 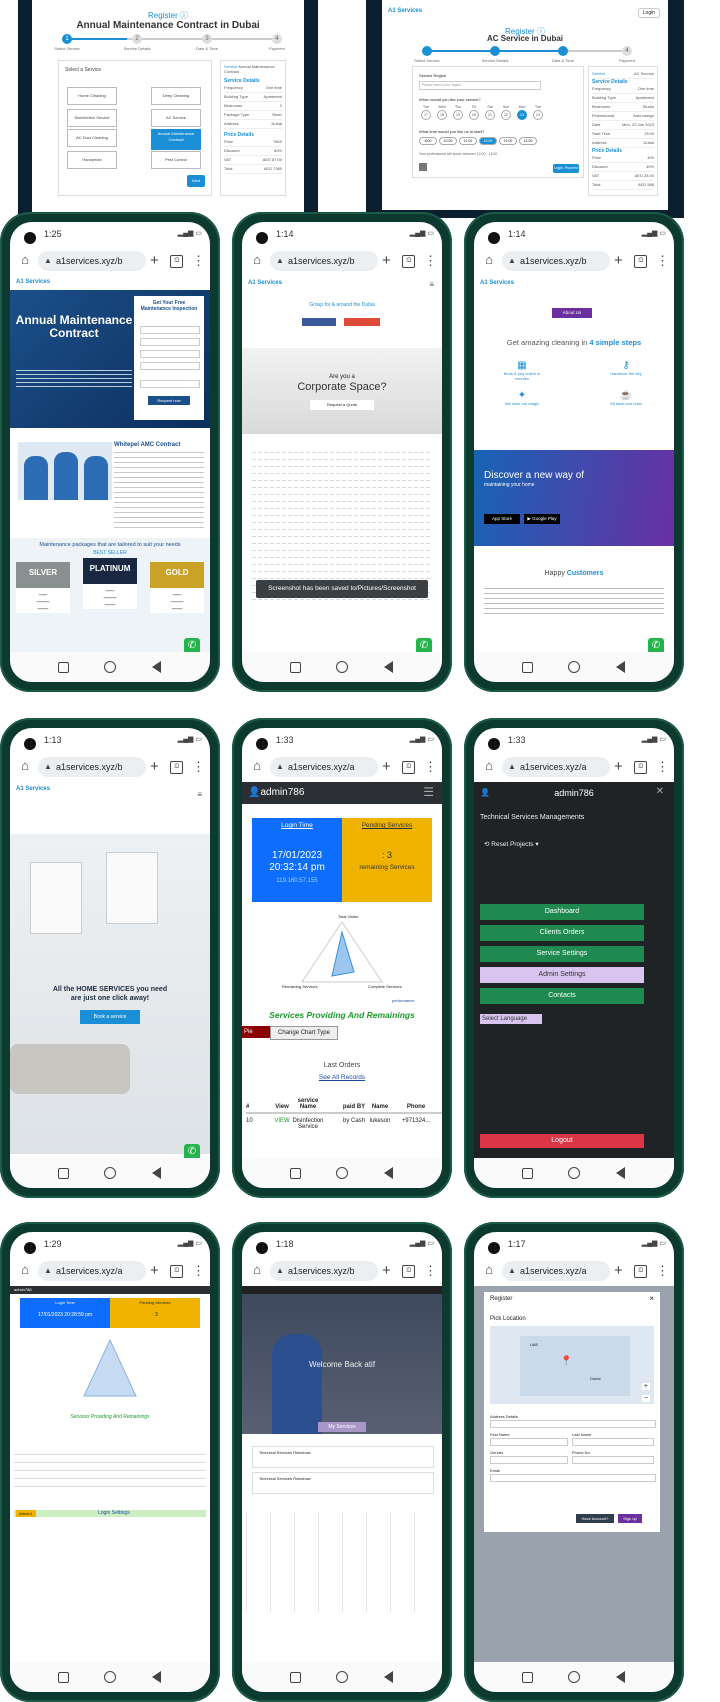 What do you see at coordinates (511, 1019) in the screenshot?
I see `language-select: Select Language` at bounding box center [511, 1019].